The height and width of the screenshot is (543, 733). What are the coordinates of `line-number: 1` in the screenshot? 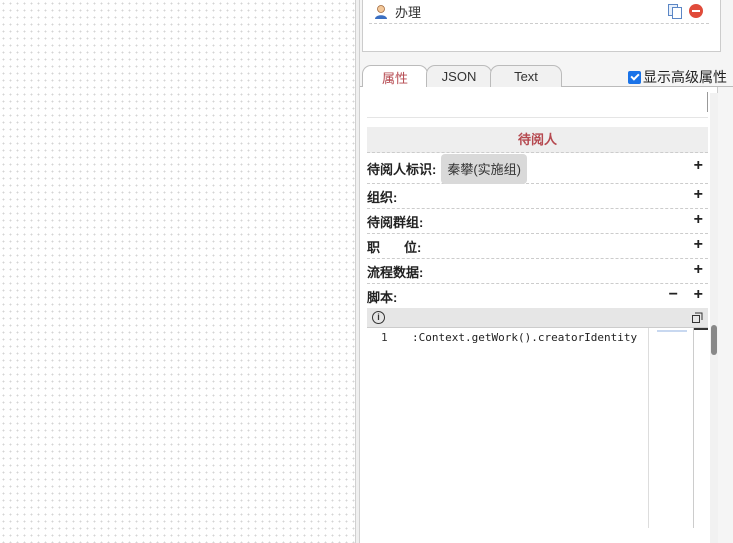 It's located at (384, 337).